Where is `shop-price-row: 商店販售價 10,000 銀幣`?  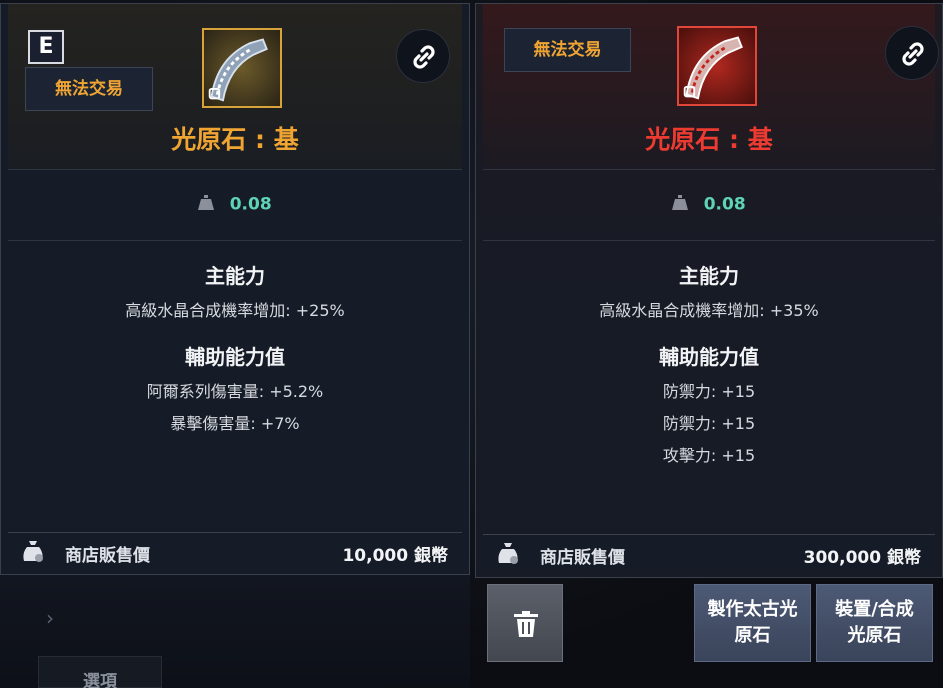
shop-price-row: 商店販售價 10,000 銀幣 is located at coordinates (235, 550).